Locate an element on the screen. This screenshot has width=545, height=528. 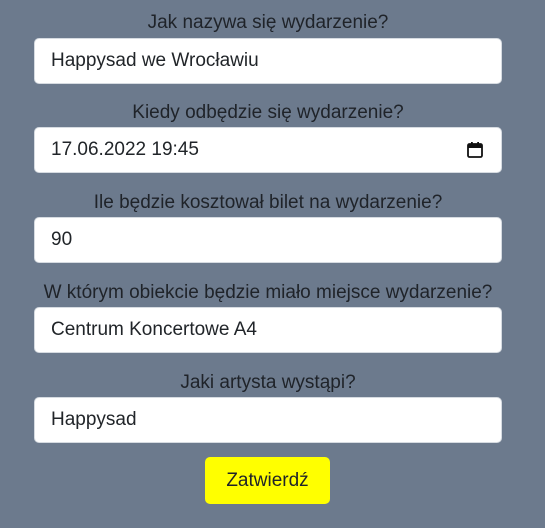
ticket-price-input is located at coordinates (268, 240).